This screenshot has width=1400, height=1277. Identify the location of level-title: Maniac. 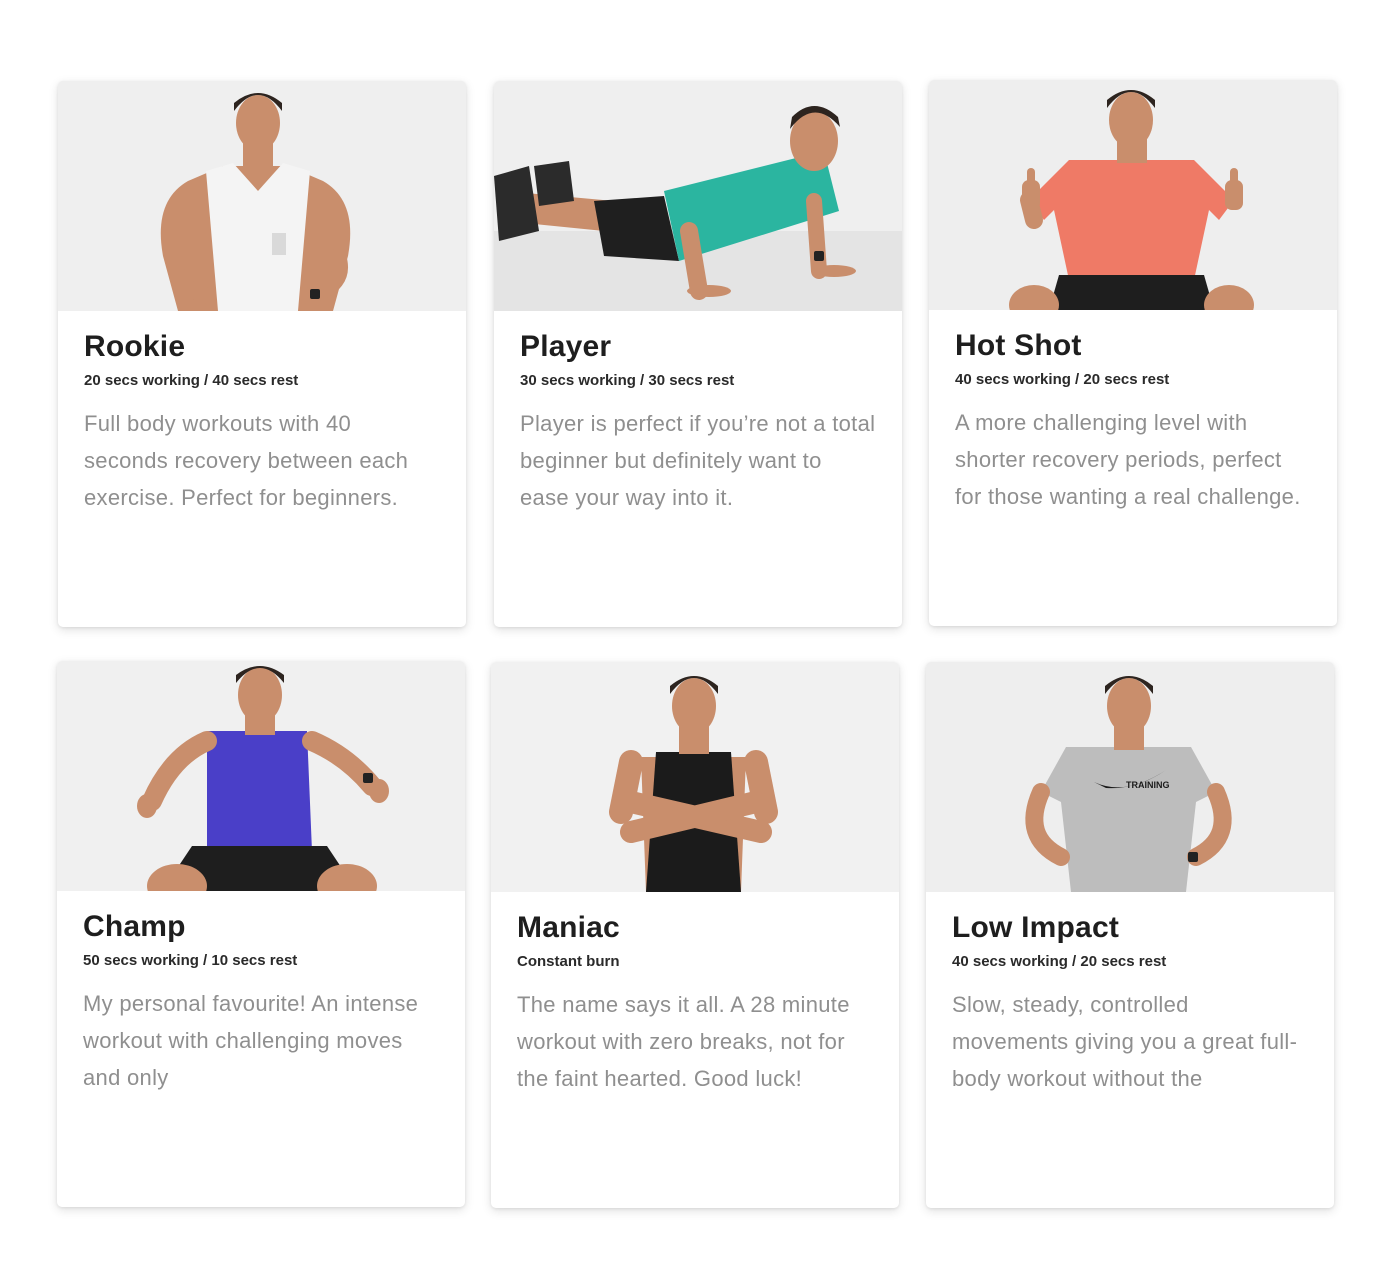
(568, 927).